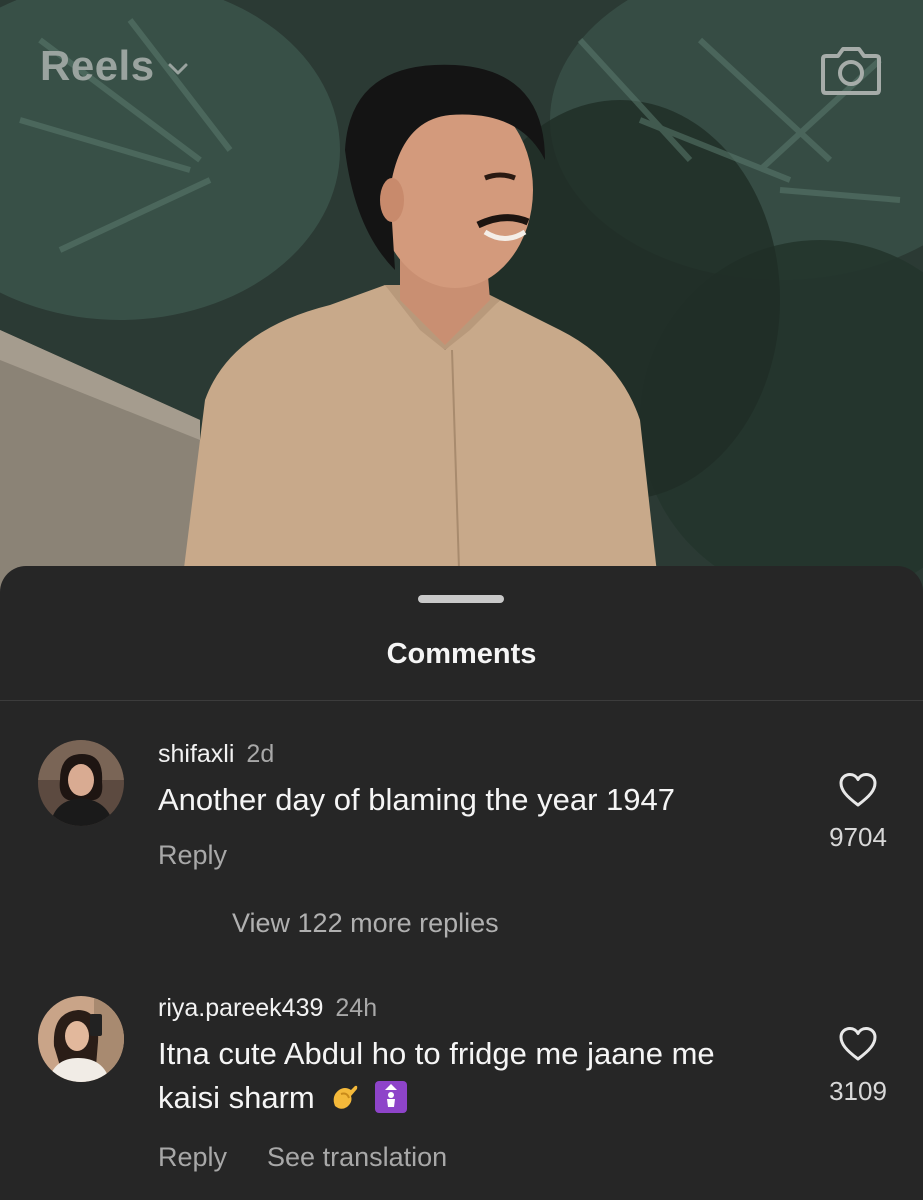 The image size is (923, 1200). I want to click on reels-header: Reels, so click(114, 66).